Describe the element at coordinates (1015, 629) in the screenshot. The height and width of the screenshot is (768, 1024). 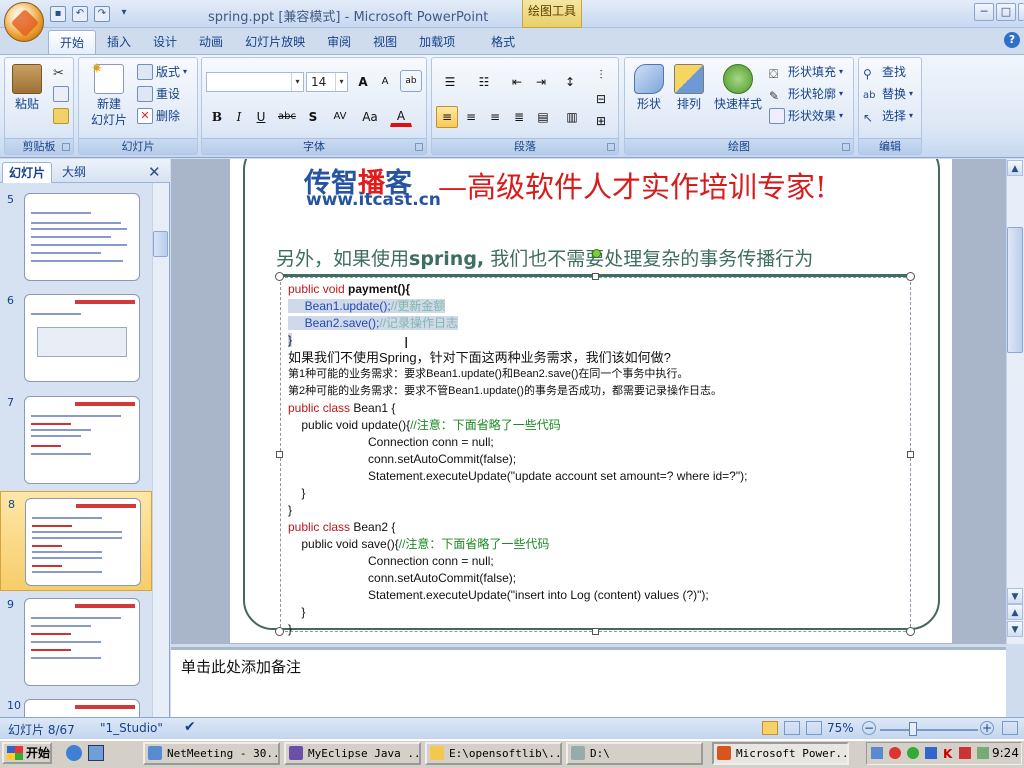
I see `next-slide-icon: ▼` at that location.